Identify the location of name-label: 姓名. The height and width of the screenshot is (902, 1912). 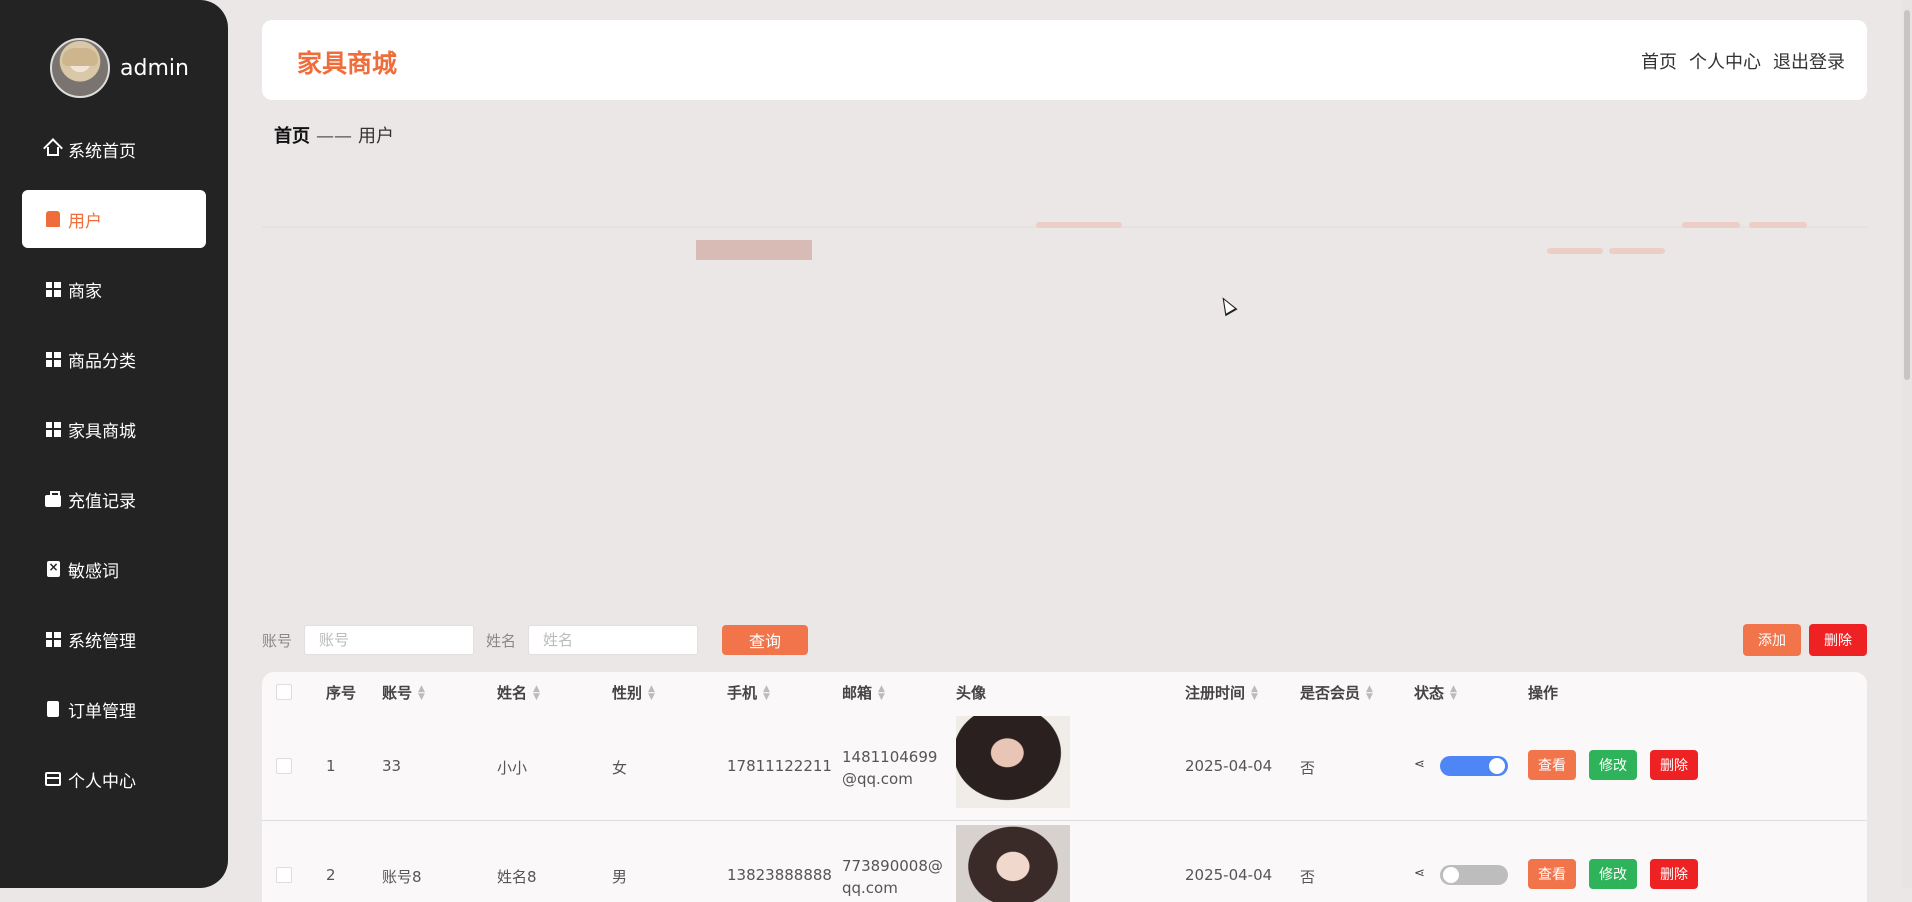
(501, 640).